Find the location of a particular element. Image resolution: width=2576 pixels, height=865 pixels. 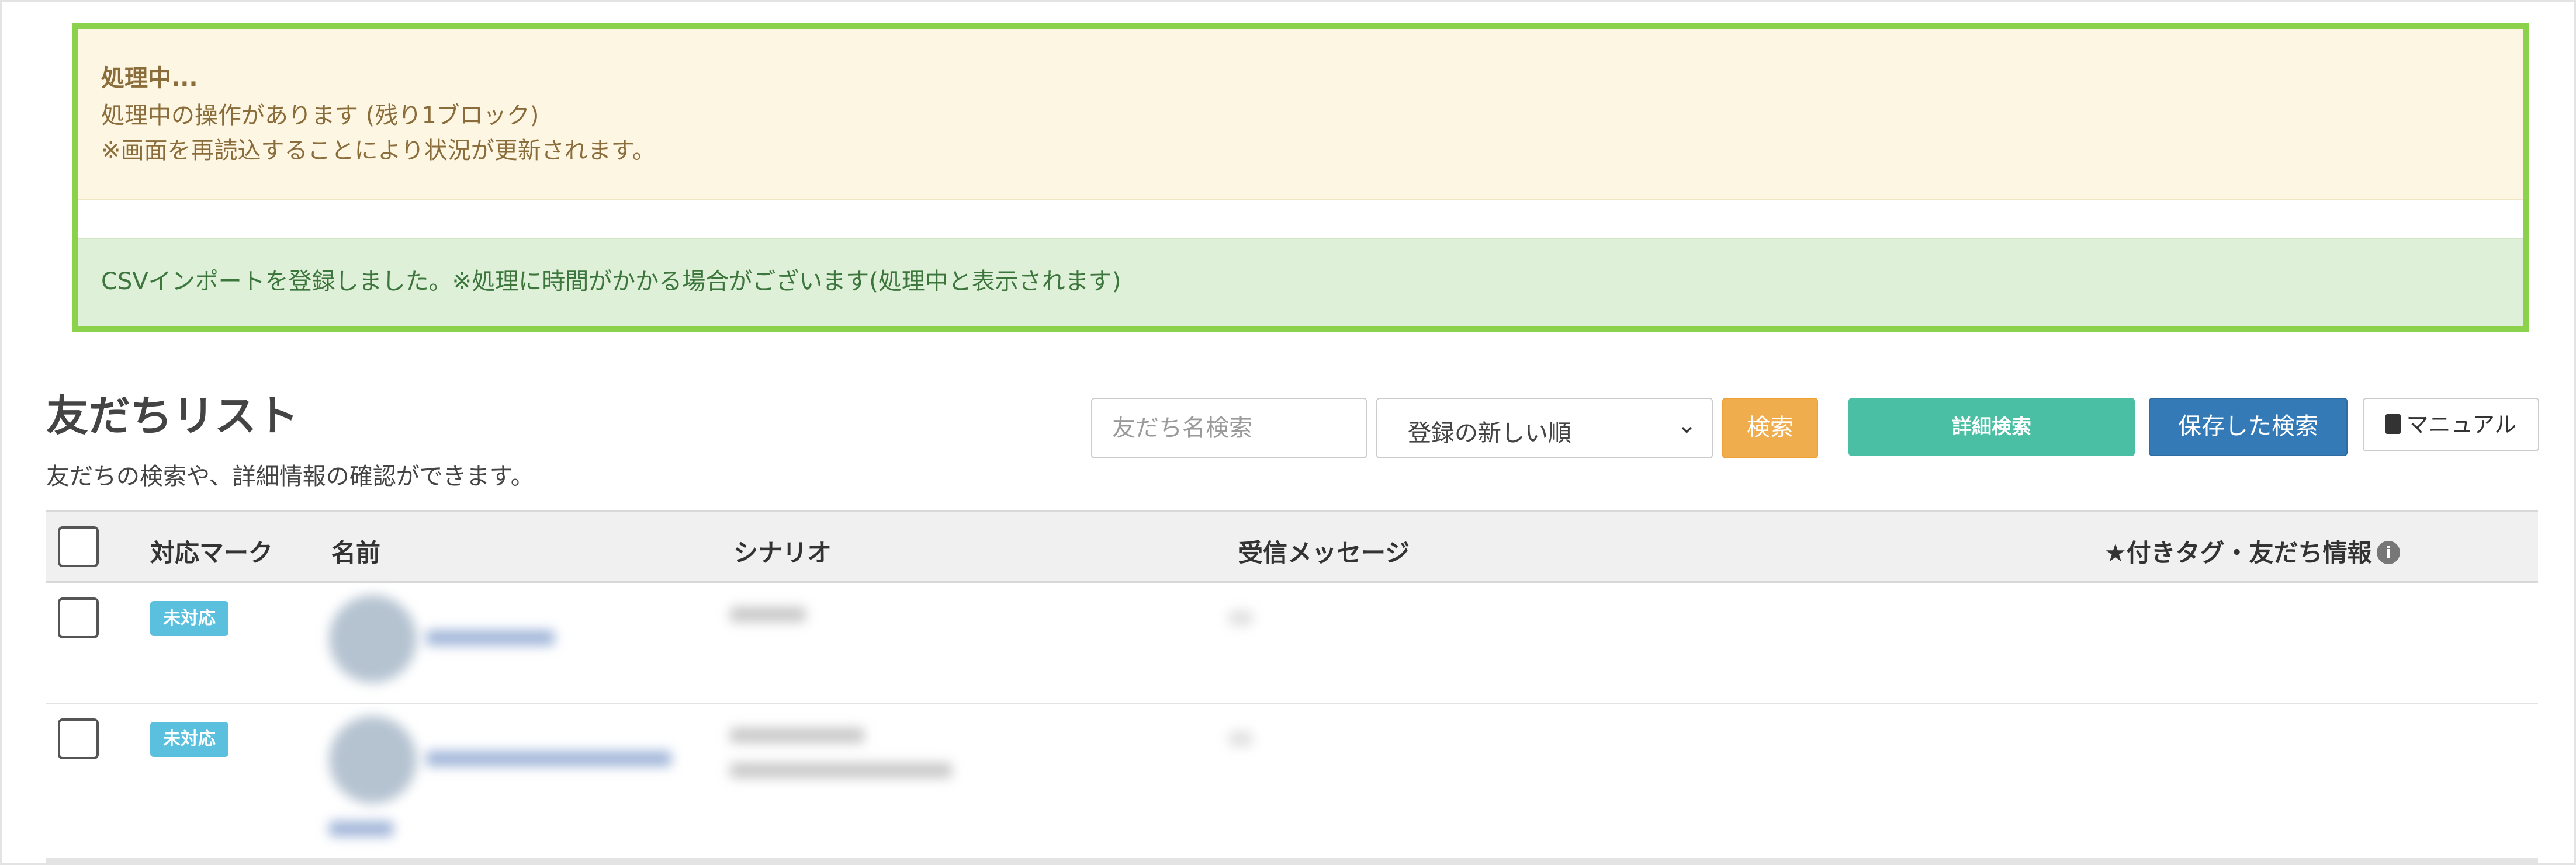

processing-hint: ※画面を再読込することにより状況が更新されます。 is located at coordinates (379, 151).